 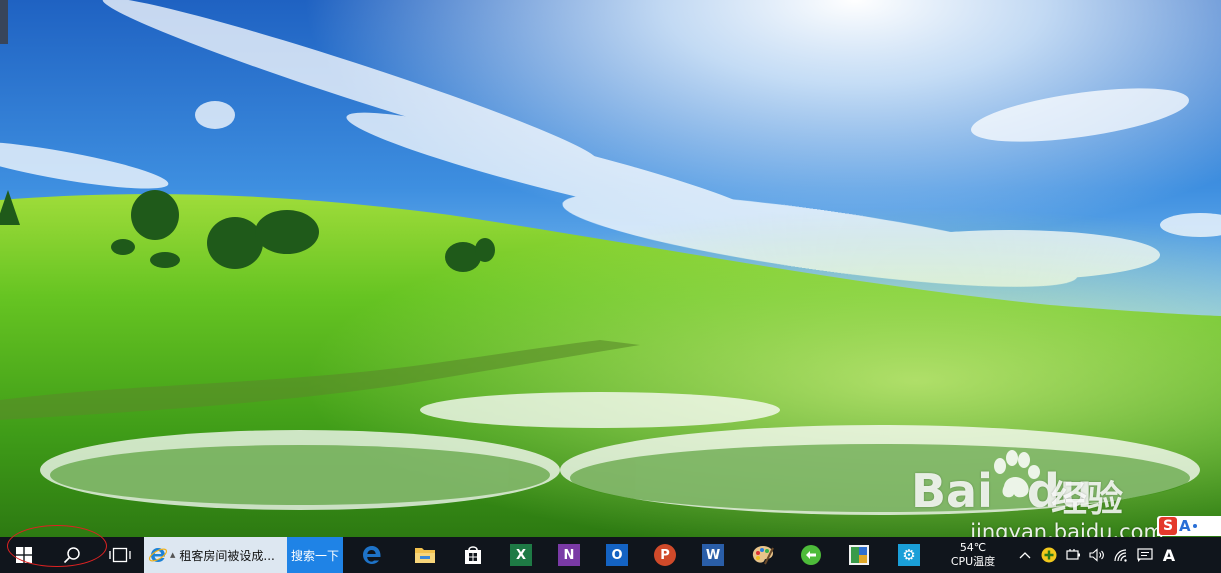 I want to click on power-tray-button, so click(x=1073, y=555).